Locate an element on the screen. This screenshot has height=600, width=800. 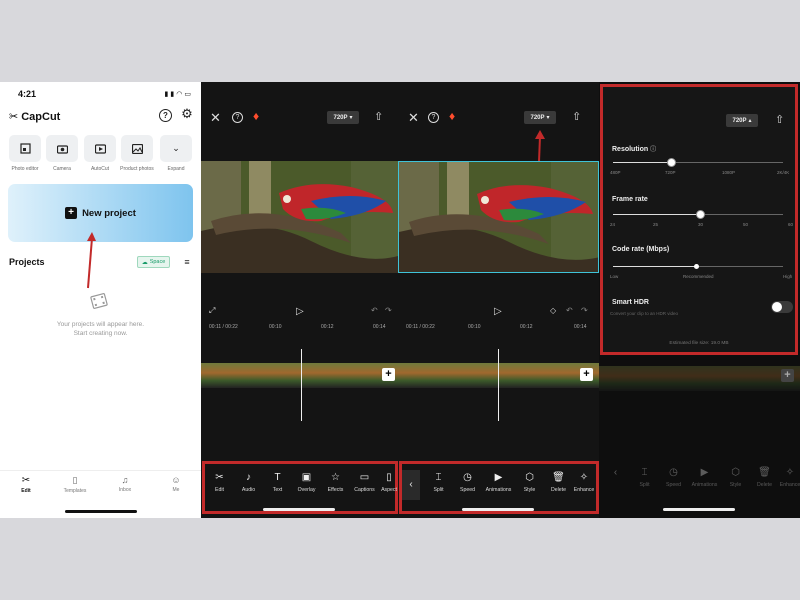
tool-speed: ◷ Speed is located at coordinates (467, 482).